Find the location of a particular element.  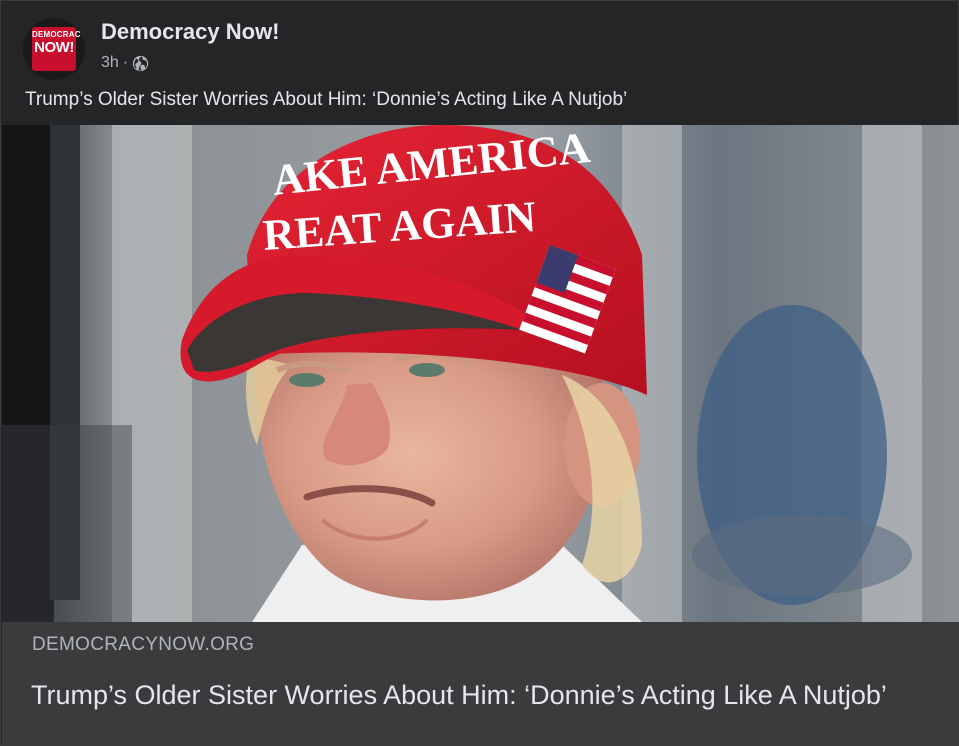

page-name-link: Democracy Now! is located at coordinates (190, 32).